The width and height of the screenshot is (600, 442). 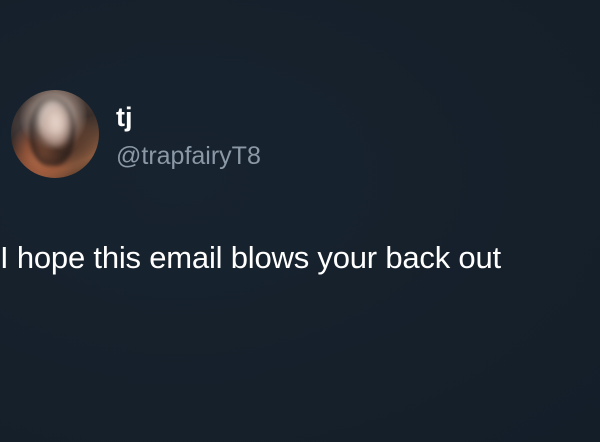 What do you see at coordinates (188, 156) in the screenshot?
I see `author-handle: @trapfairyT8` at bounding box center [188, 156].